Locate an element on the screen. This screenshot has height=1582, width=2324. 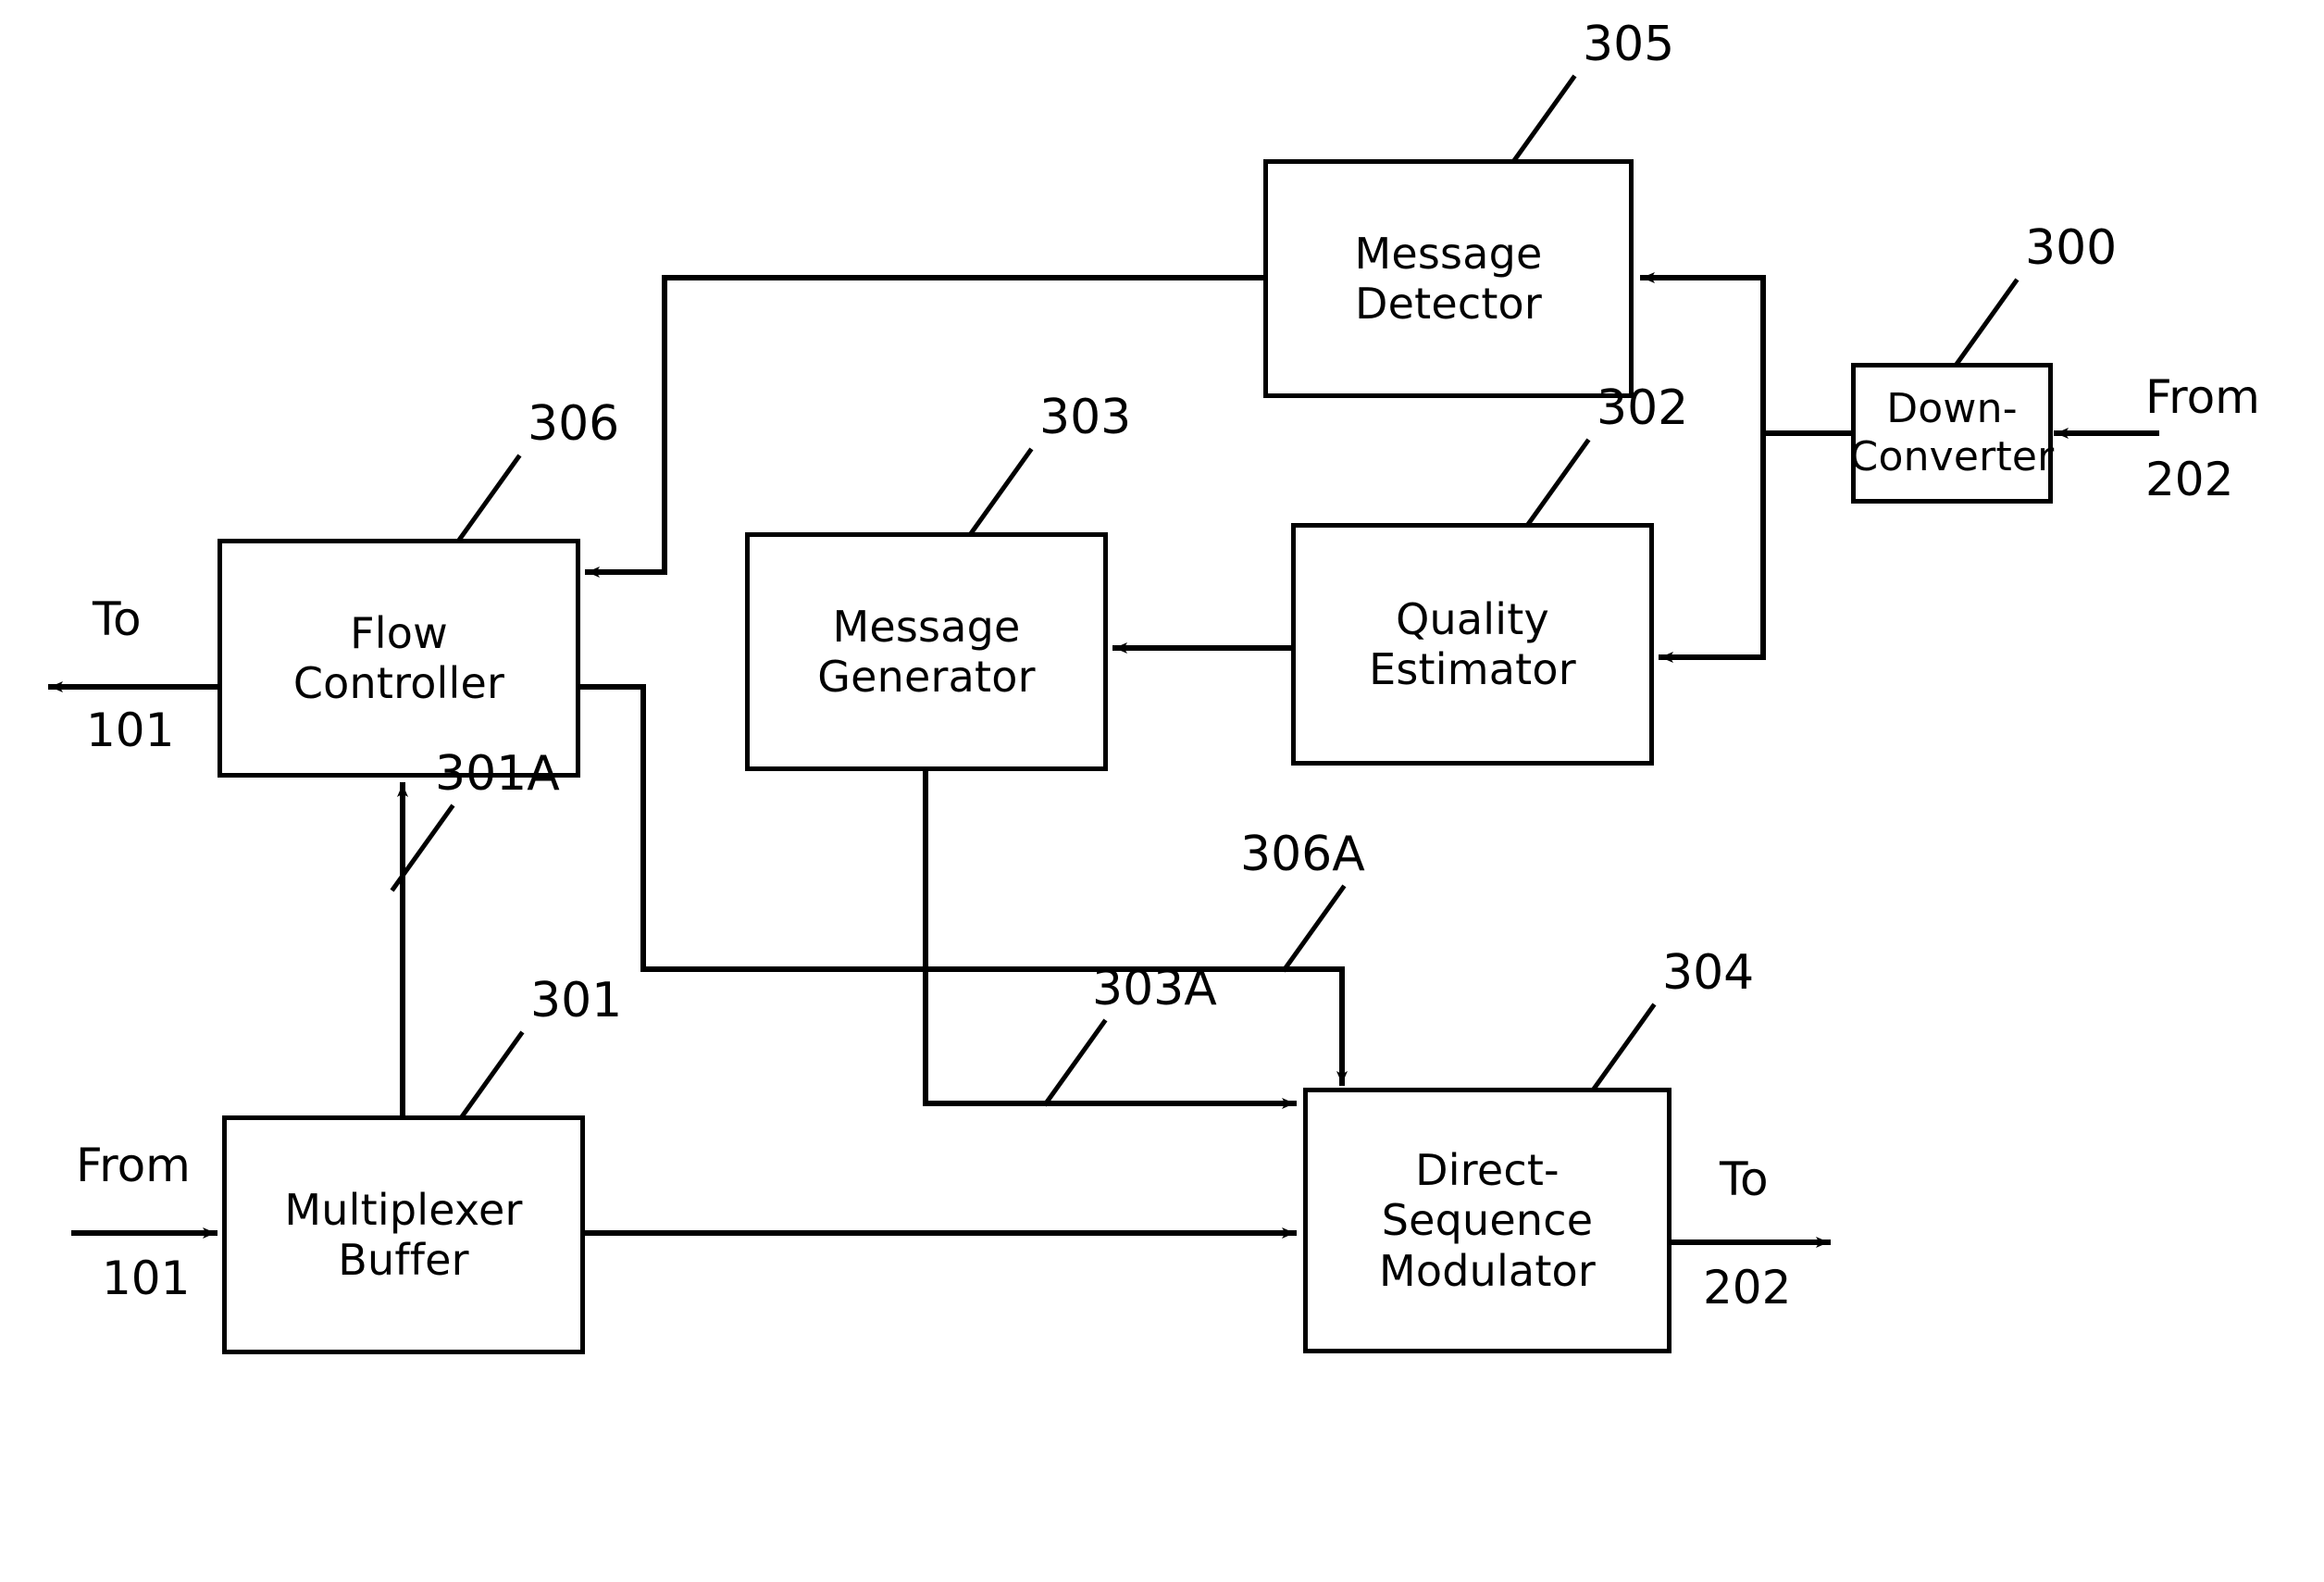
block-ds-modulator: Direct- Sequence Modulator is located at coordinates (1487, 1220).